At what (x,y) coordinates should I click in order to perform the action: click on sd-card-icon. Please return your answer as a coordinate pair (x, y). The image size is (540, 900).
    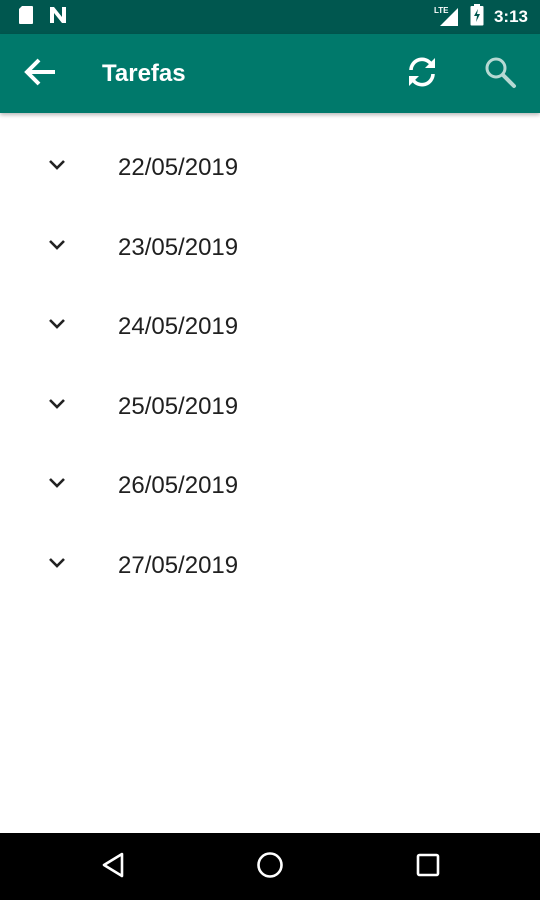
    Looking at the image, I should click on (26, 17).